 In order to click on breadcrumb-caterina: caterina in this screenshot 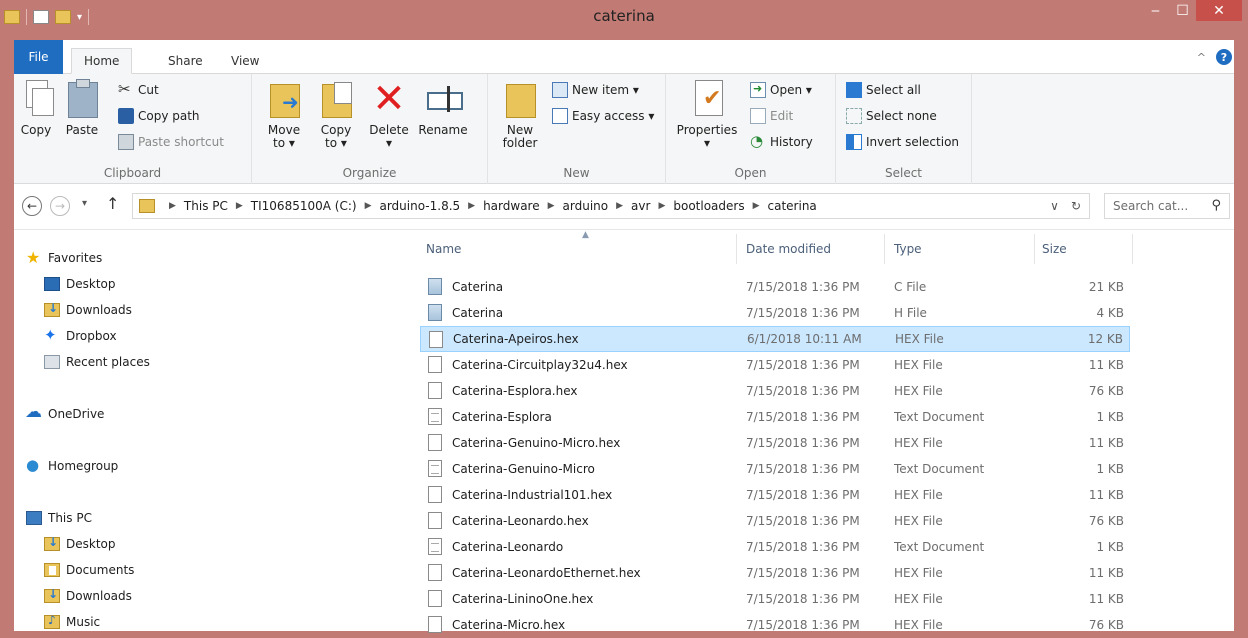, I will do `click(792, 206)`.